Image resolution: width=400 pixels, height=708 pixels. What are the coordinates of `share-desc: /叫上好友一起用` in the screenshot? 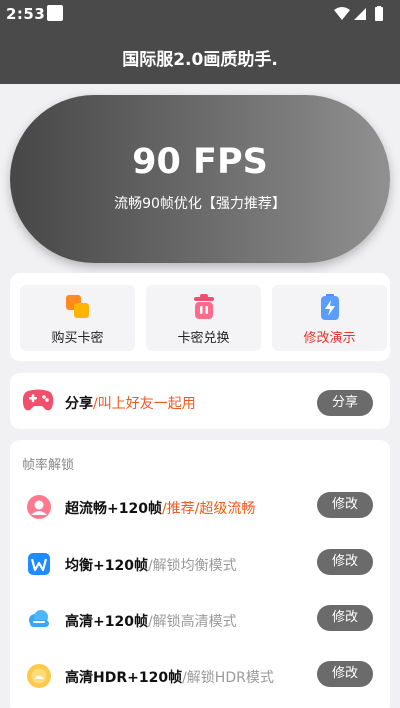 It's located at (144, 404).